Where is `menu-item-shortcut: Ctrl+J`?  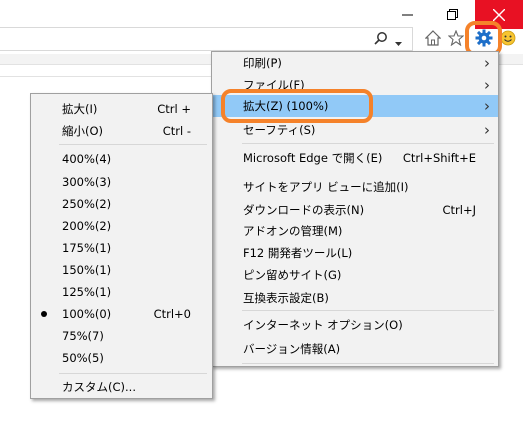
menu-item-shortcut: Ctrl+J is located at coordinates (459, 210).